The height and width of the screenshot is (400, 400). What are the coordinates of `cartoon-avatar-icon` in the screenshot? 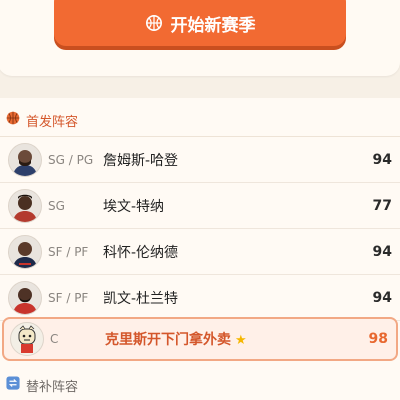 It's located at (27, 339).